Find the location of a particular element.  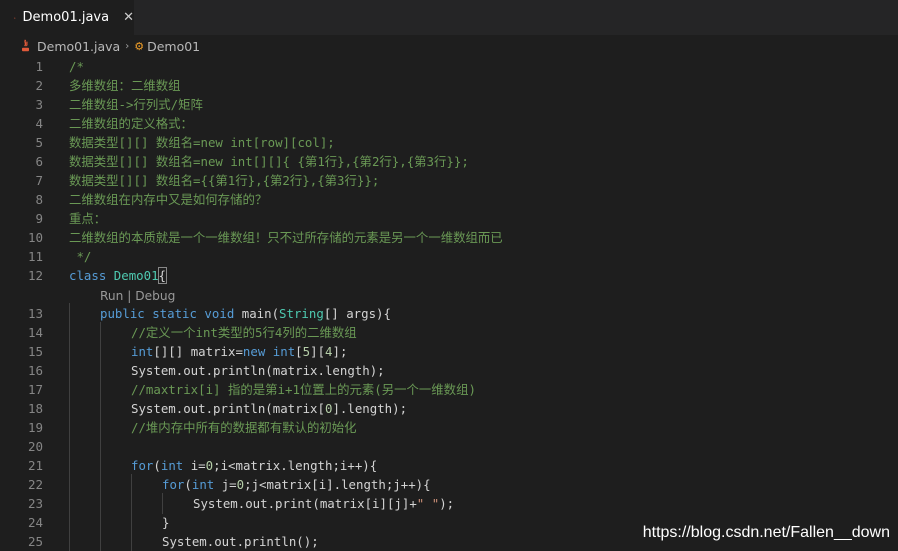

line-number: 16 is located at coordinates (35, 370).